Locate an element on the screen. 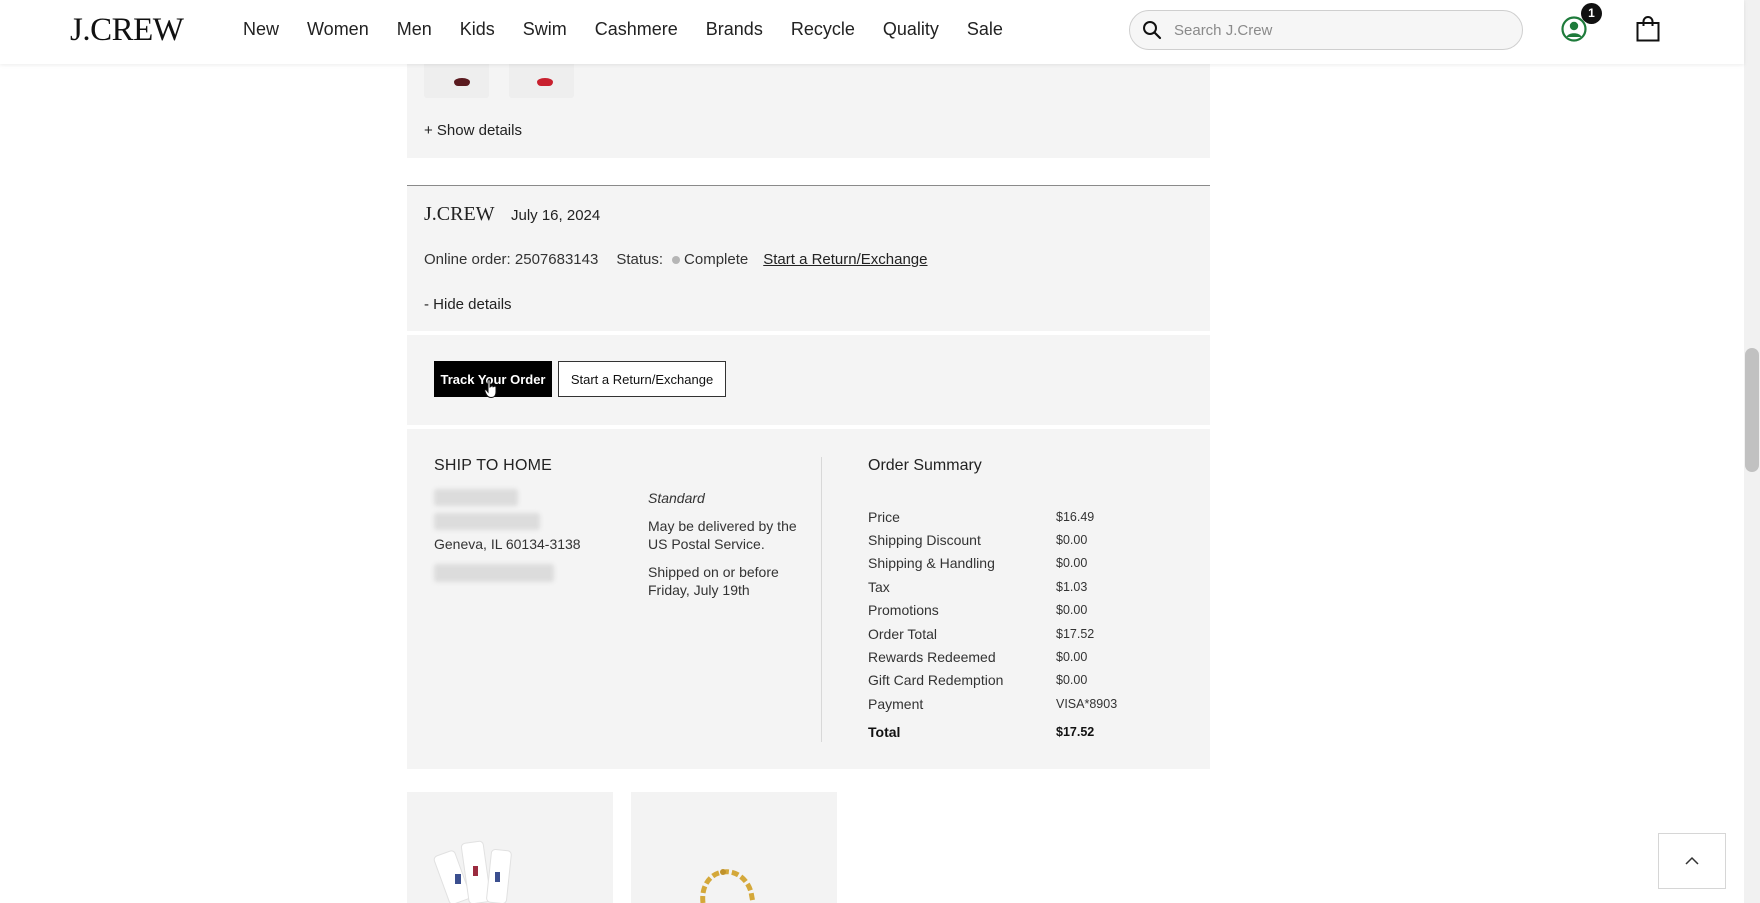  back-to-top-button is located at coordinates (1692, 861).